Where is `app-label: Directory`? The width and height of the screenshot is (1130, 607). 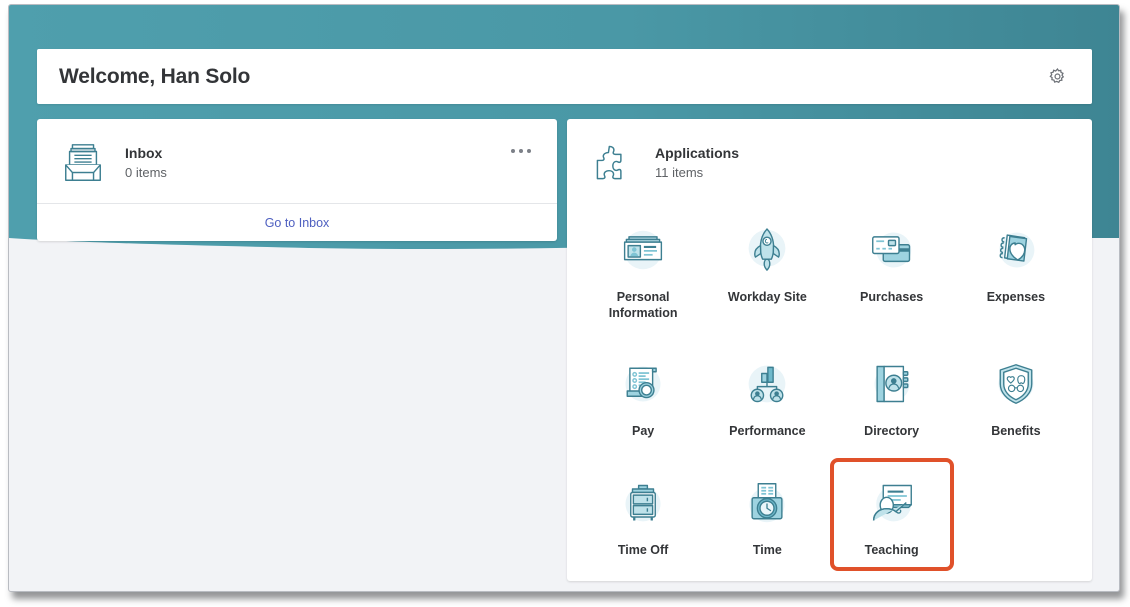
app-label: Directory is located at coordinates (892, 431).